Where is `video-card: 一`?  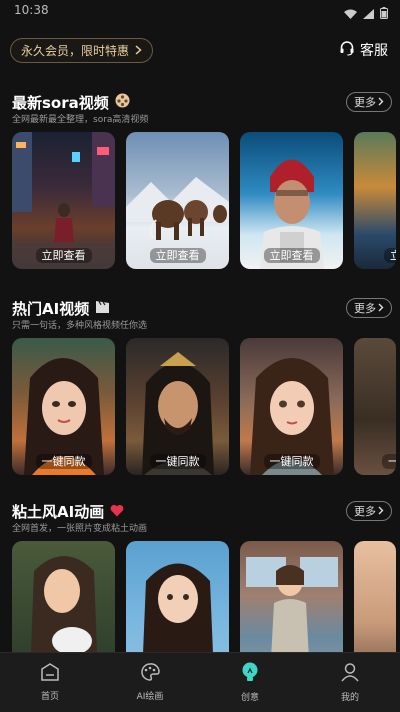 video-card: 一 is located at coordinates (375, 406).